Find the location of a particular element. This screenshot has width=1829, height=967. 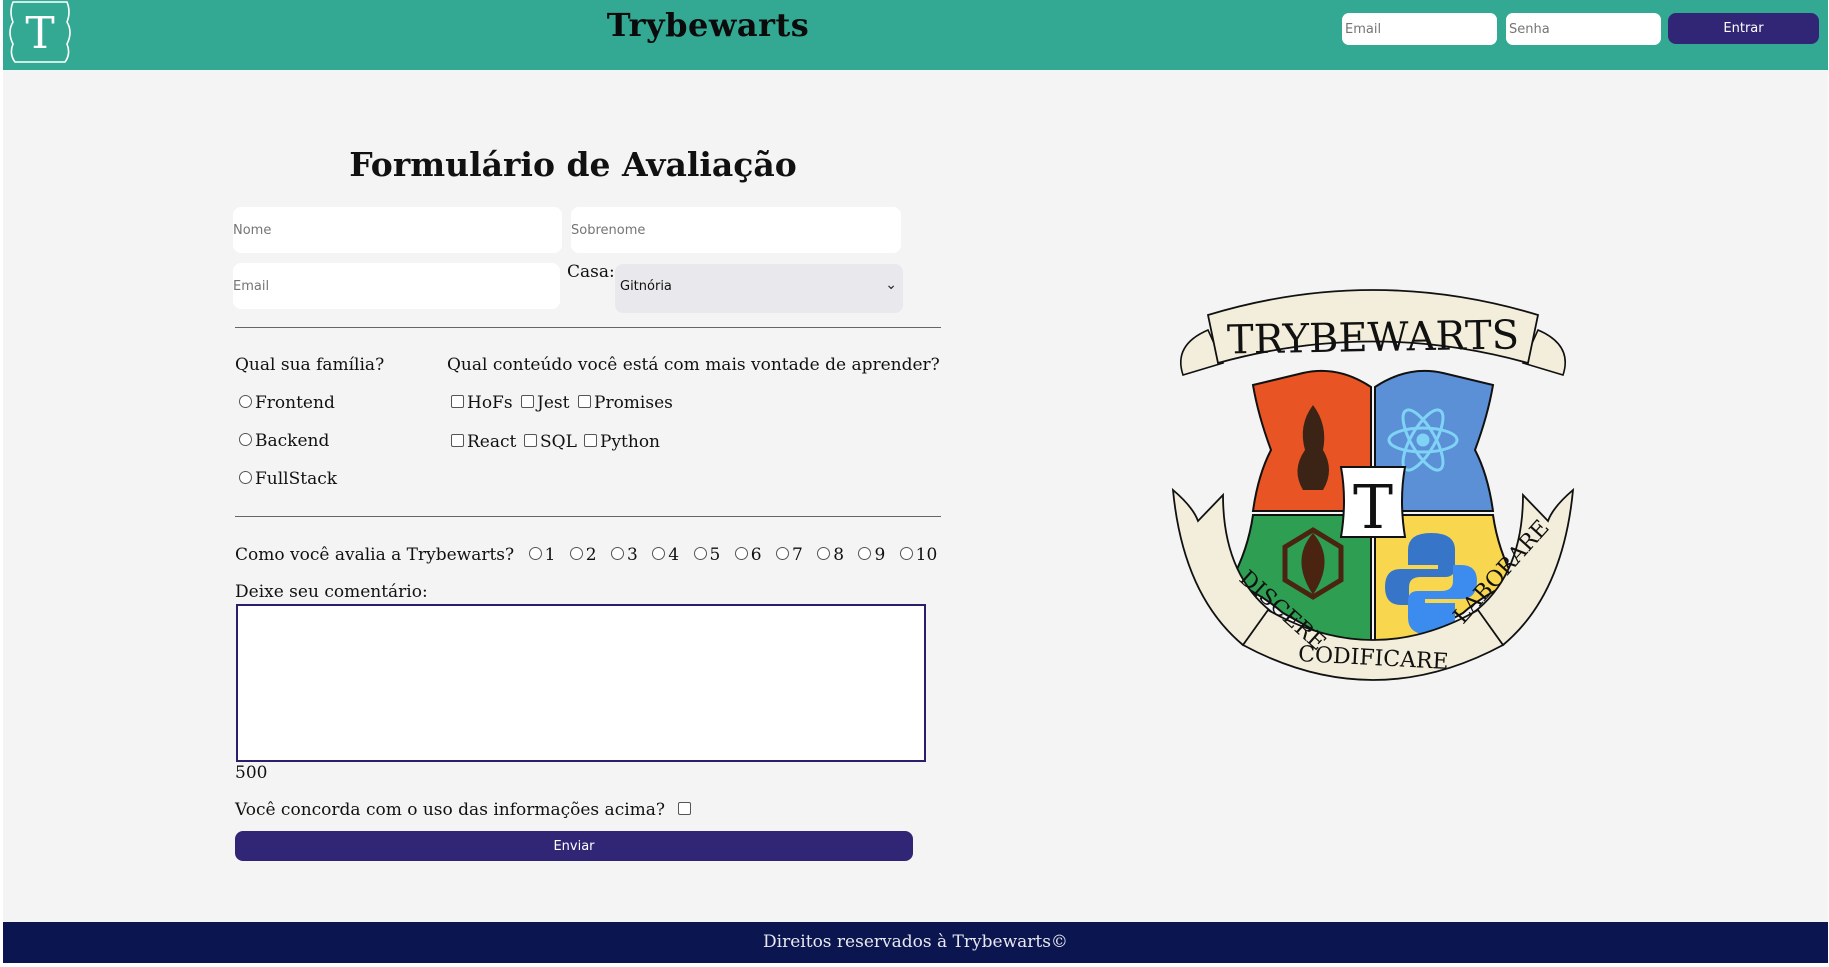

email-input is located at coordinates (396, 286).